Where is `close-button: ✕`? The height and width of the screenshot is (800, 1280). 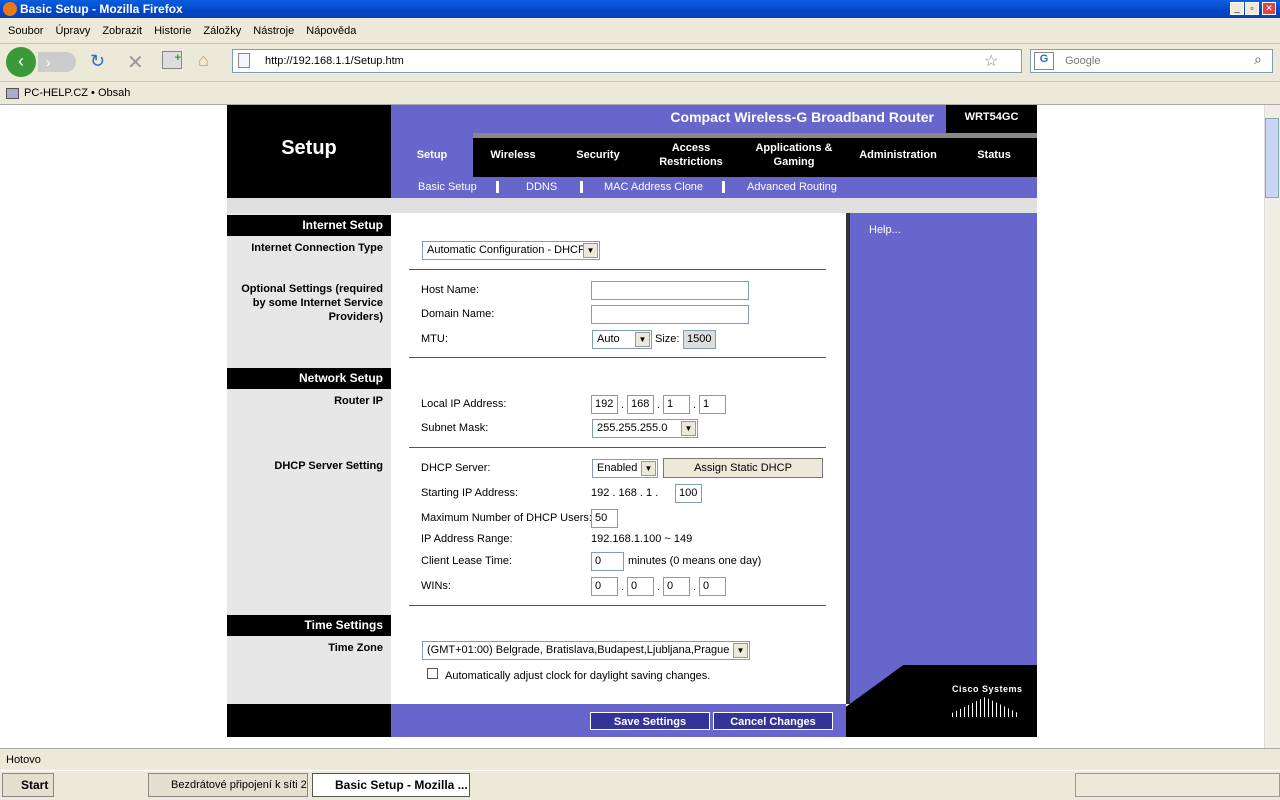 close-button: ✕ is located at coordinates (1269, 8).